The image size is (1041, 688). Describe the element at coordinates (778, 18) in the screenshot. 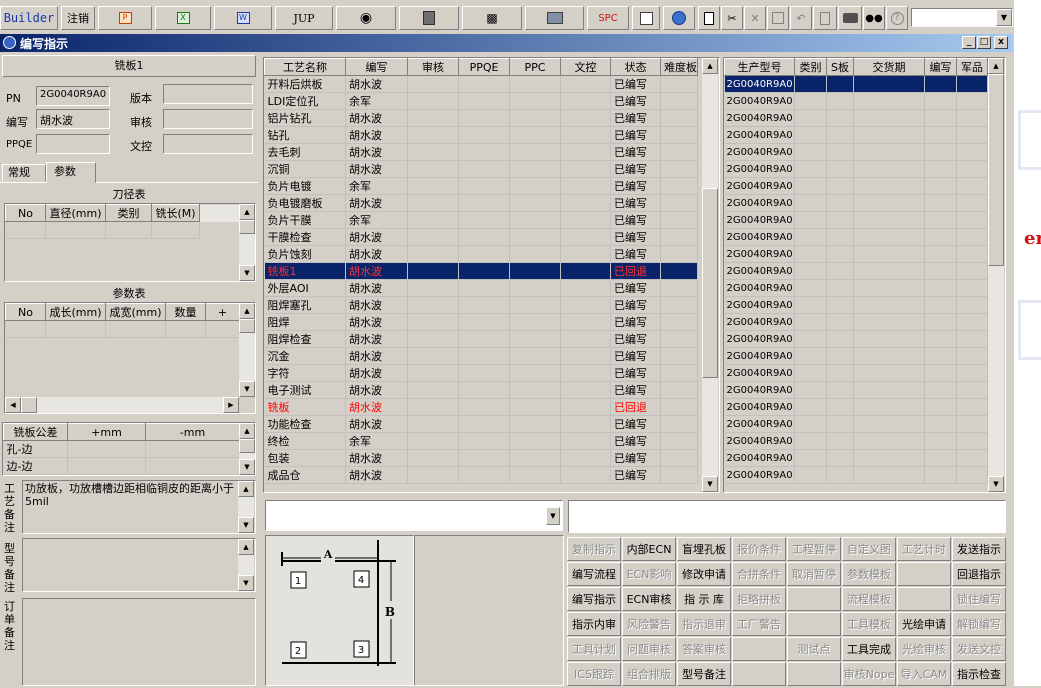

I see `save-button` at that location.